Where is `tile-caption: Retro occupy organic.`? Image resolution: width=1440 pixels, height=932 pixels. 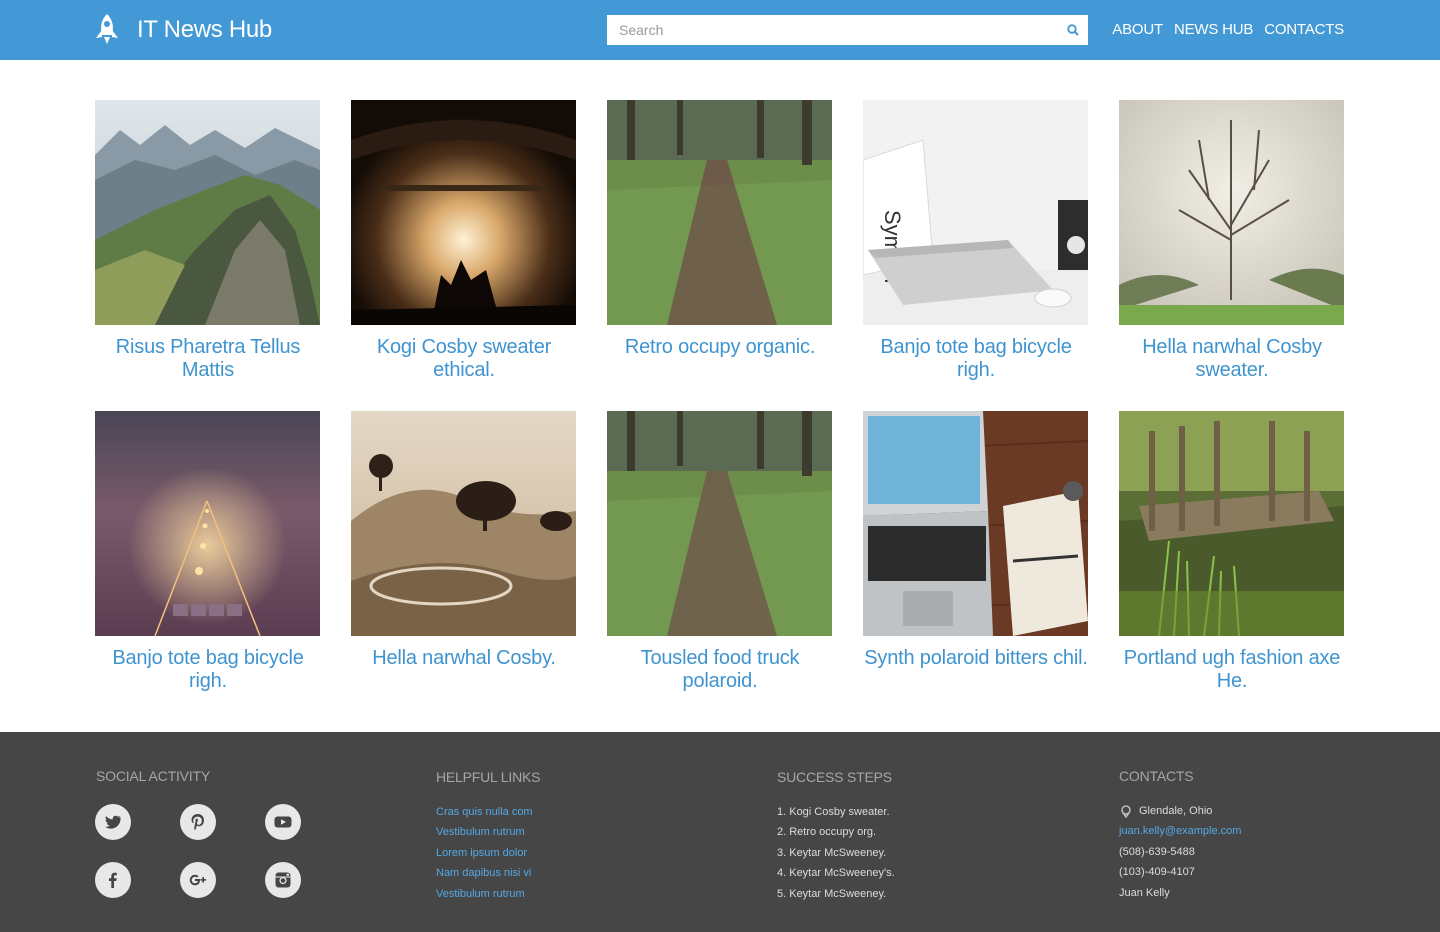
tile-caption: Retro occupy organic. is located at coordinates (720, 347).